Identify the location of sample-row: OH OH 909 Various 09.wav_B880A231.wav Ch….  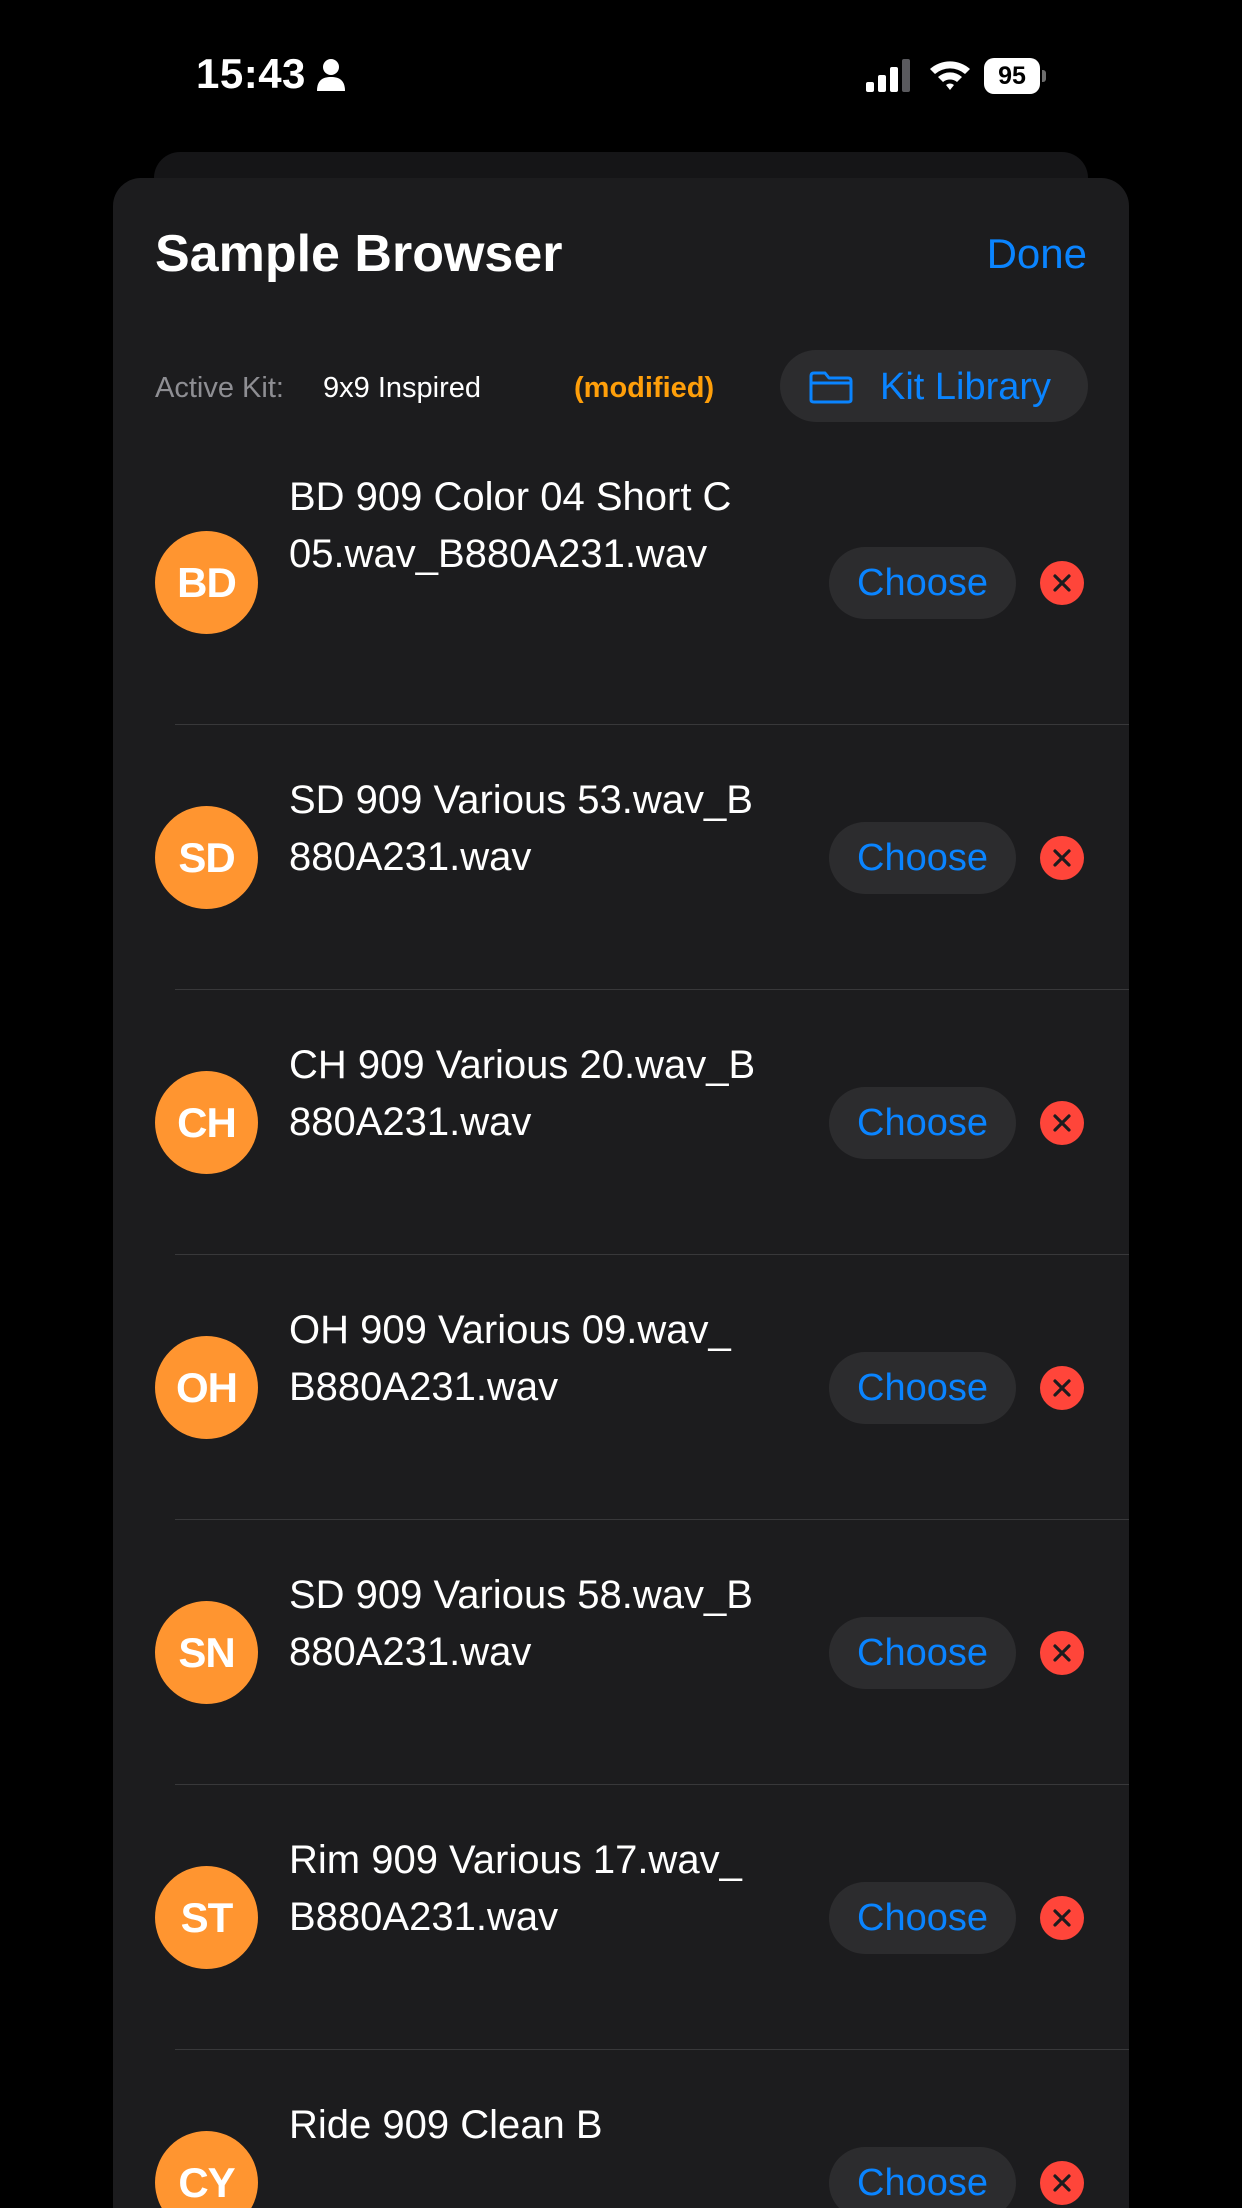
(621, 1387).